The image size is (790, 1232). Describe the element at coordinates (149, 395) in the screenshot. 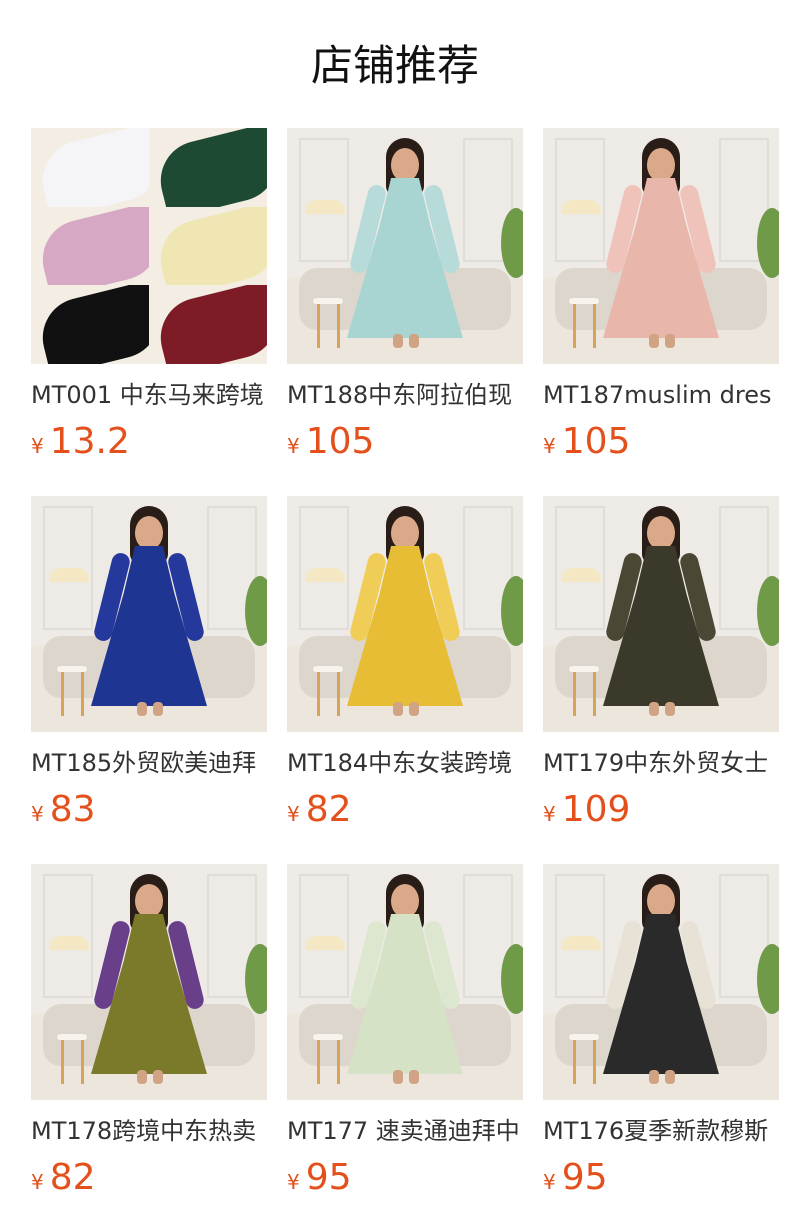

I see `product-name: MT001 中东马来跨境` at that location.